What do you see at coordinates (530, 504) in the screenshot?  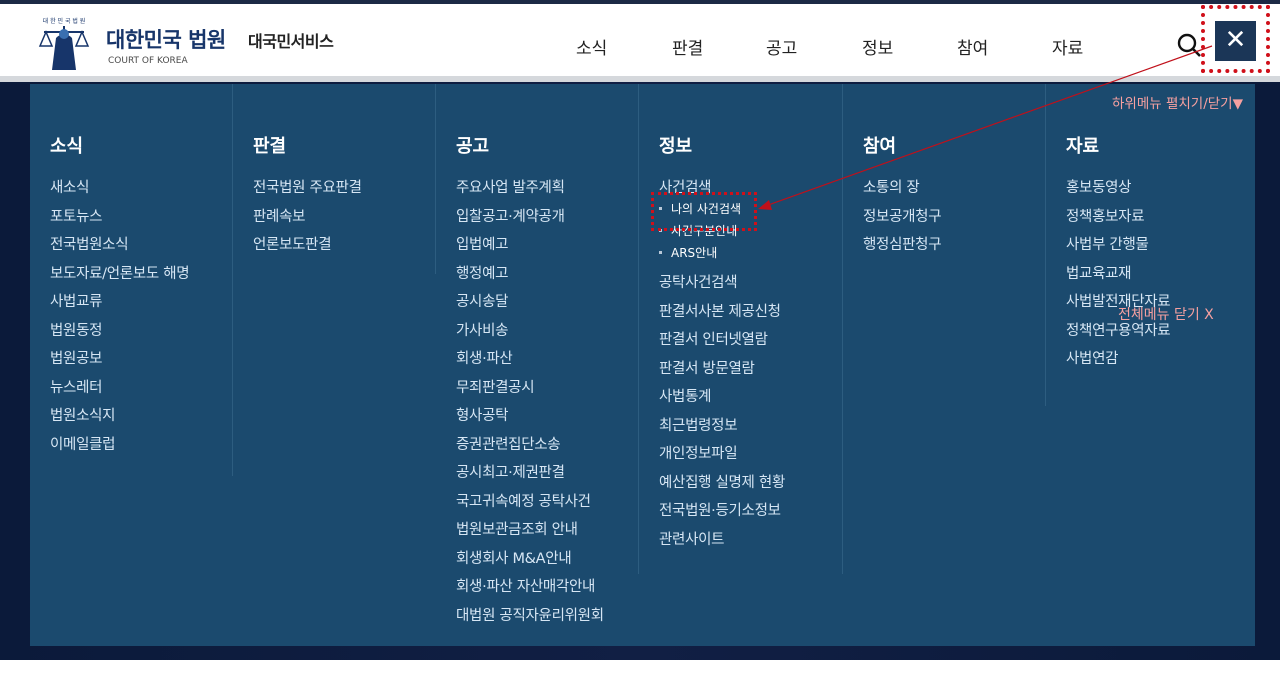 I see `menu-item: 국고귀속예정 공탁사건` at bounding box center [530, 504].